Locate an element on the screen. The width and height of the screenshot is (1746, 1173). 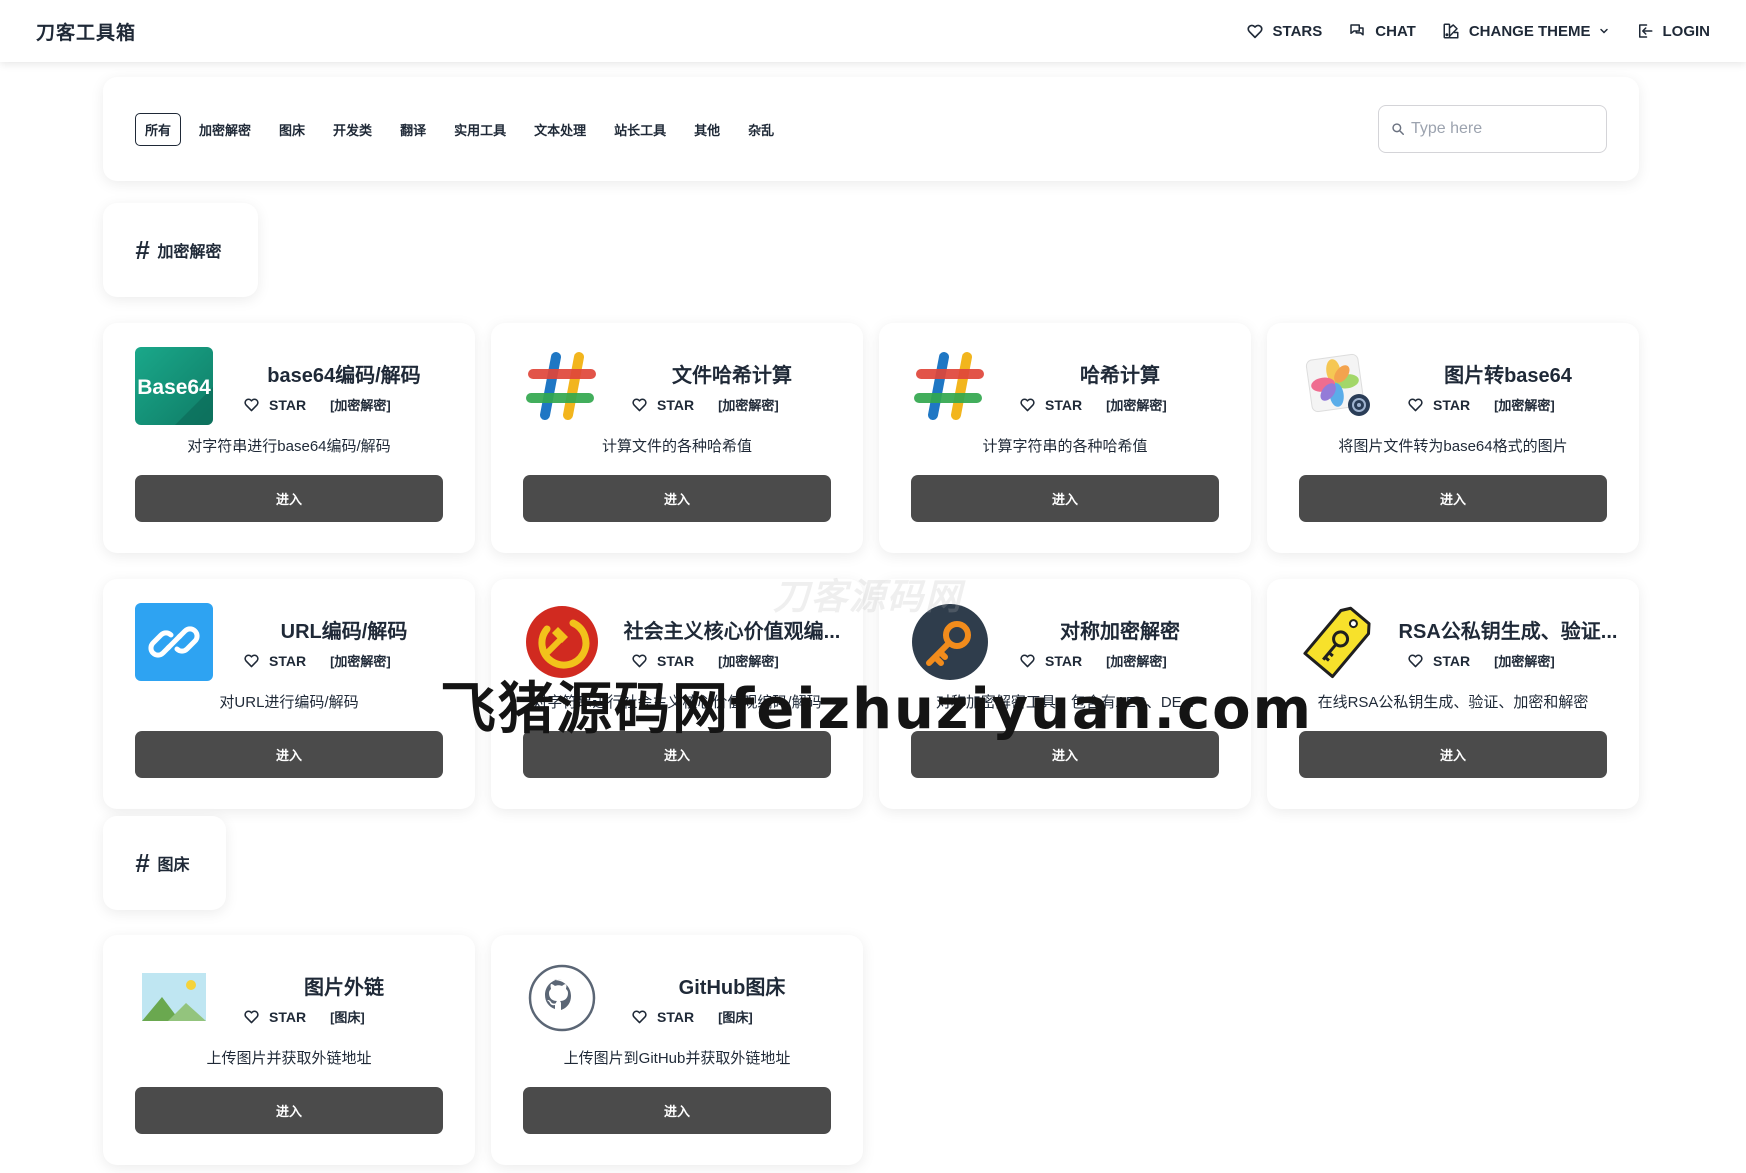
login-nav-button: LOGIN is located at coordinates (1673, 31).